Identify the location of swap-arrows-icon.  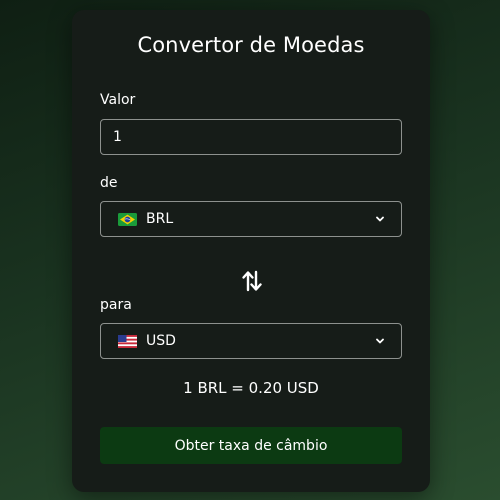
(252, 281).